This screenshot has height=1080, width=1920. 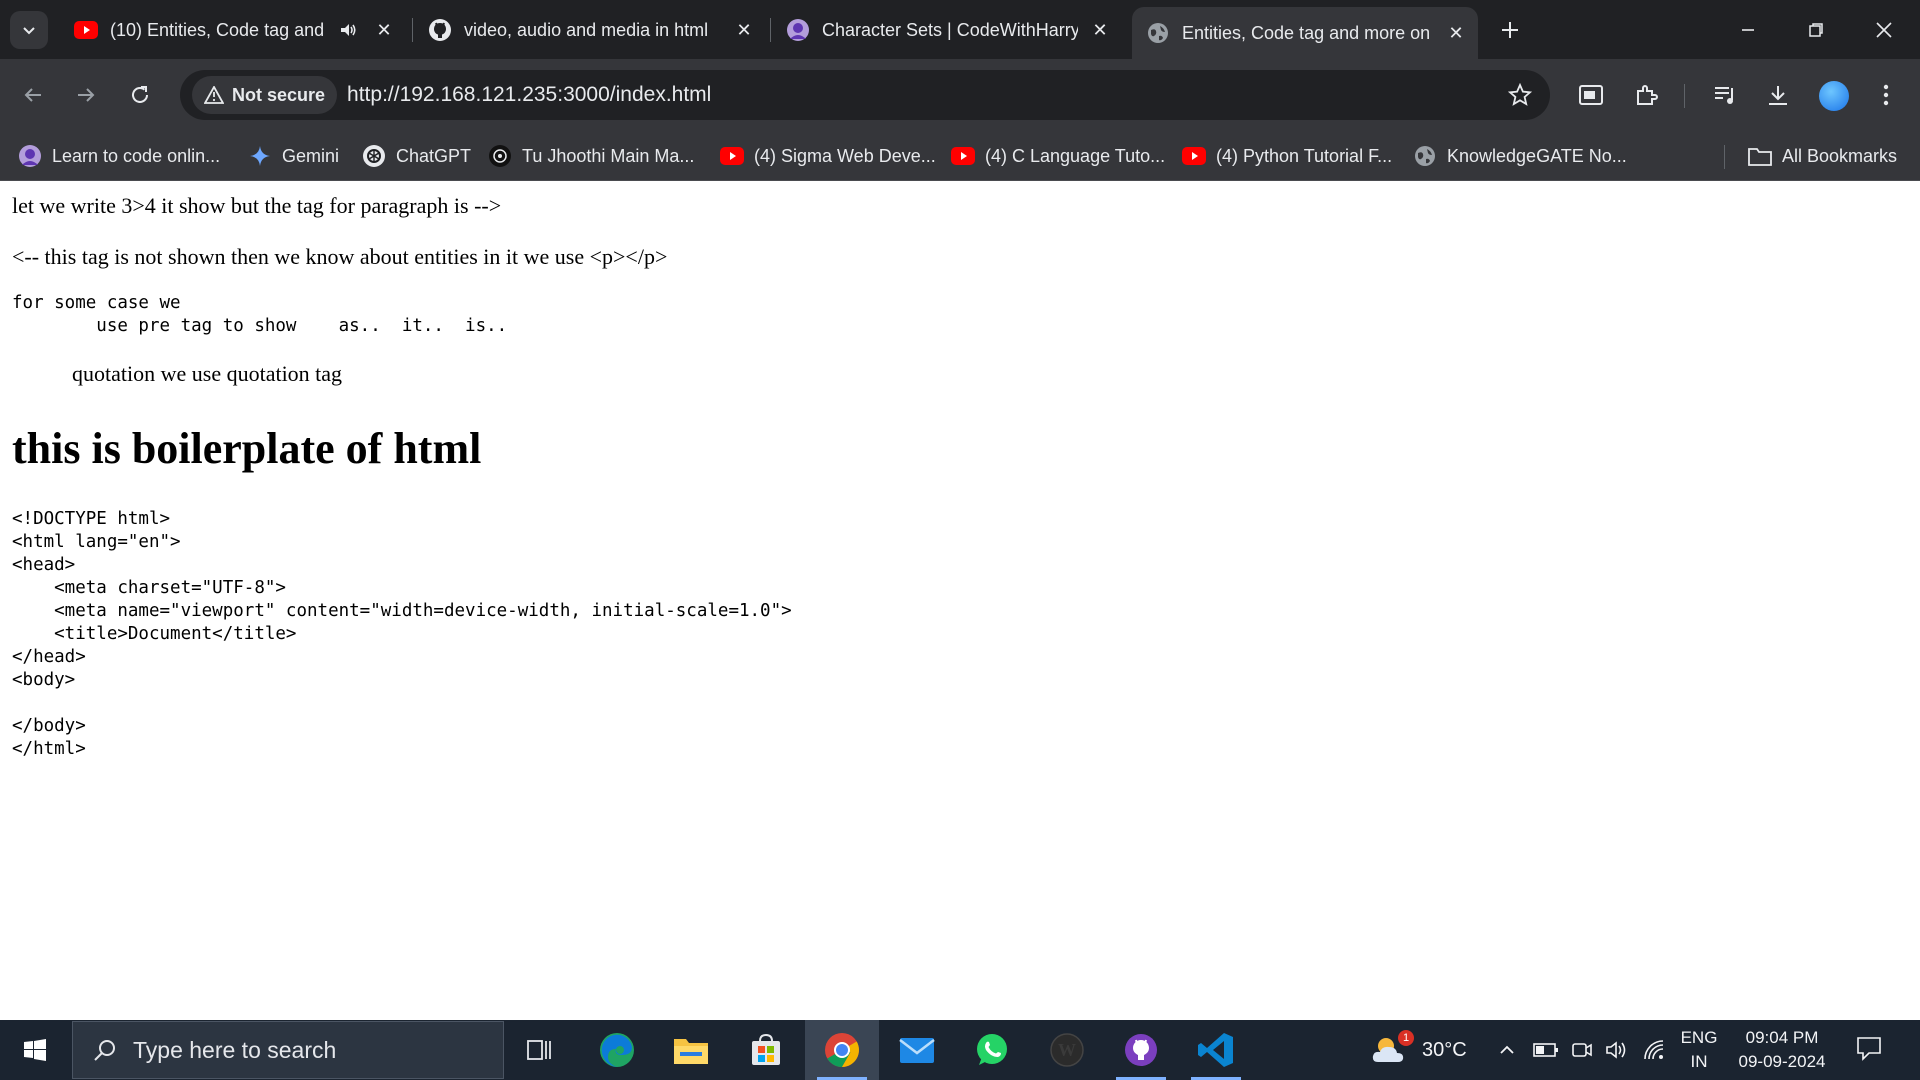 I want to click on show-hidden-icons-button, so click(x=1507, y=1050).